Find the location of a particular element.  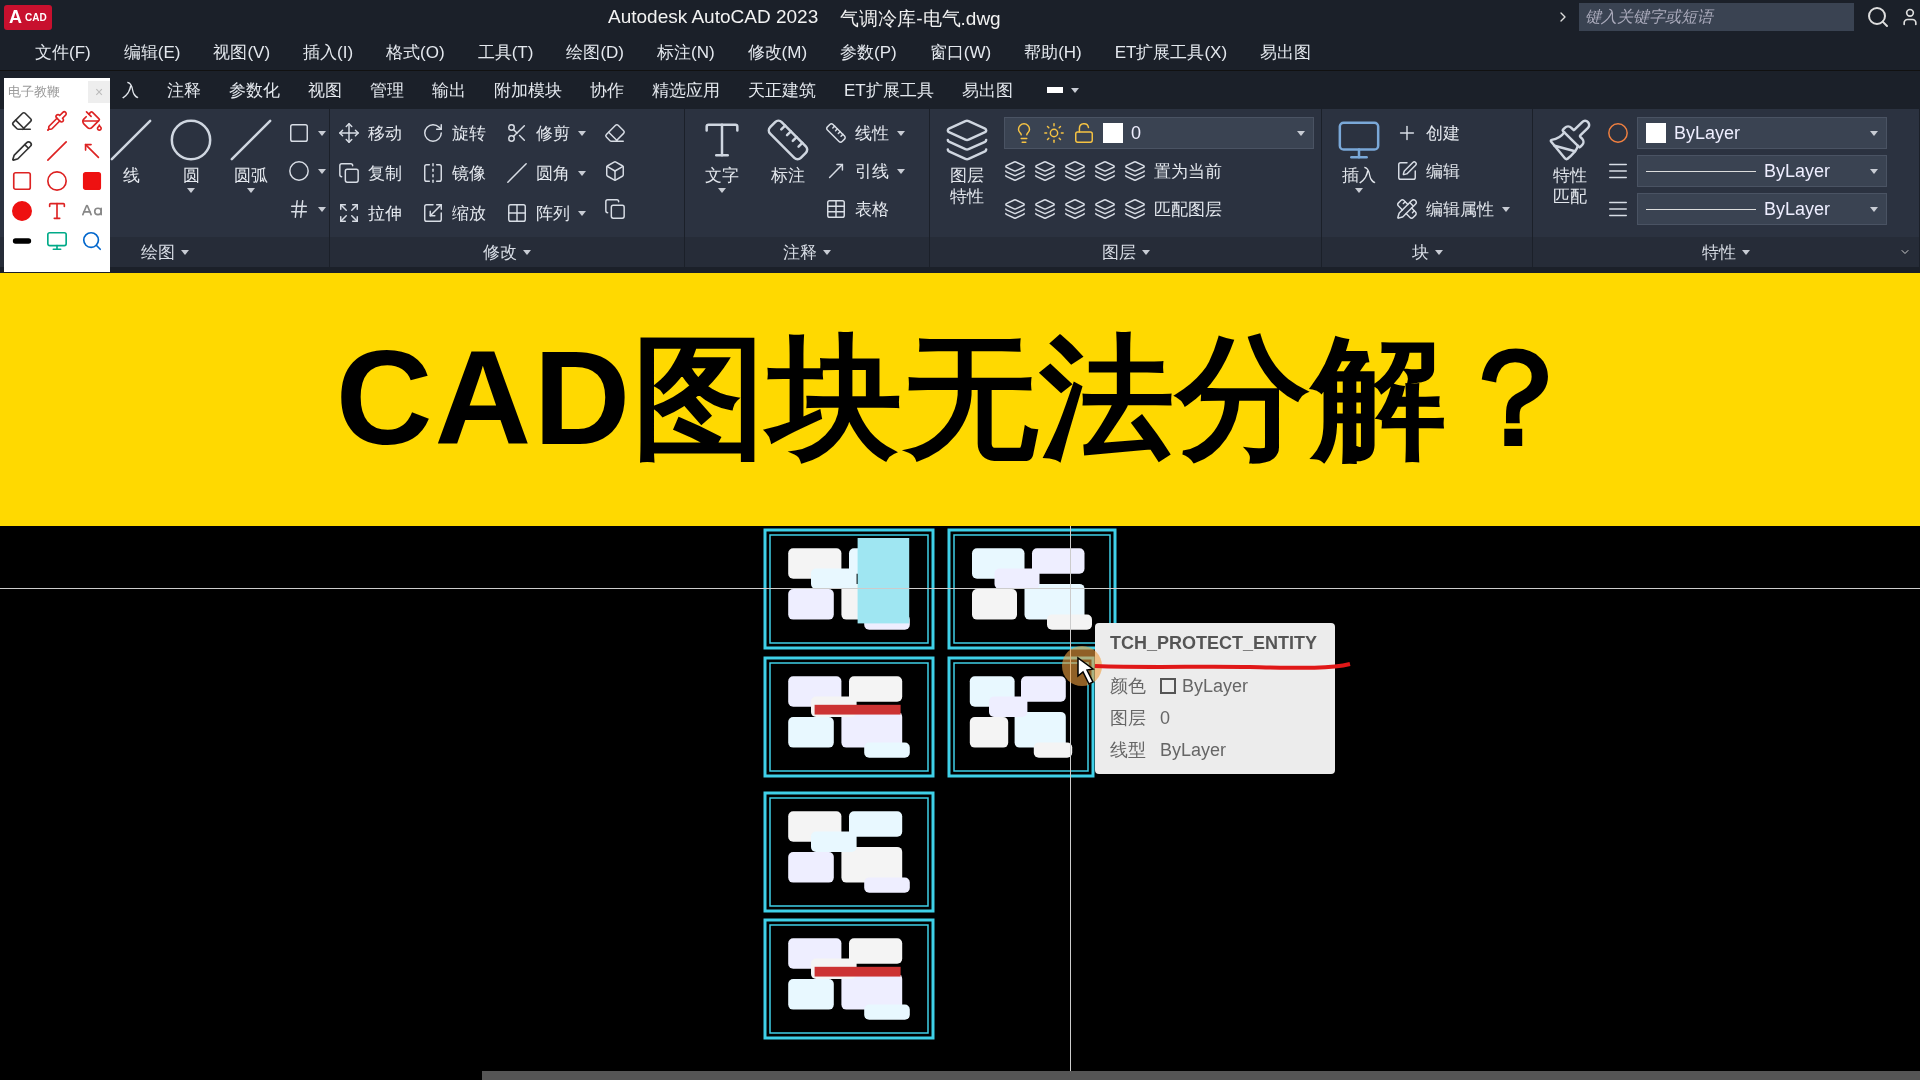

tool-button: 移动 is located at coordinates (370, 133).